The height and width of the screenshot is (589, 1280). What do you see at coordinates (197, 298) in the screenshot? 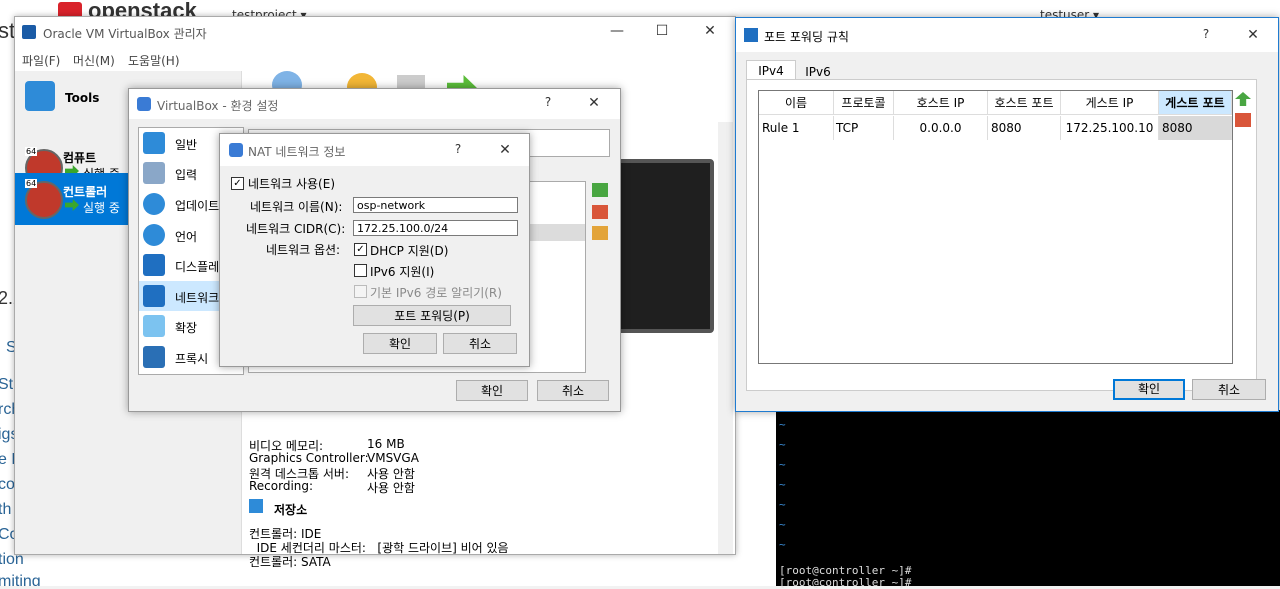
I see `category-label: 네트워크` at bounding box center [197, 298].